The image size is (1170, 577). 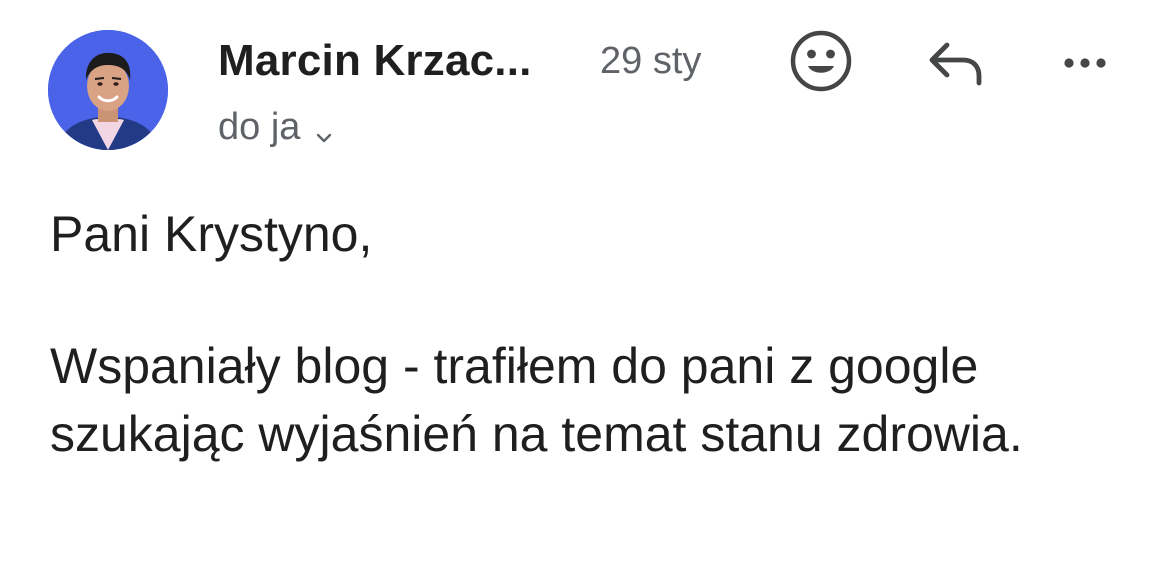 I want to click on sender-avatar, so click(x=108, y=90).